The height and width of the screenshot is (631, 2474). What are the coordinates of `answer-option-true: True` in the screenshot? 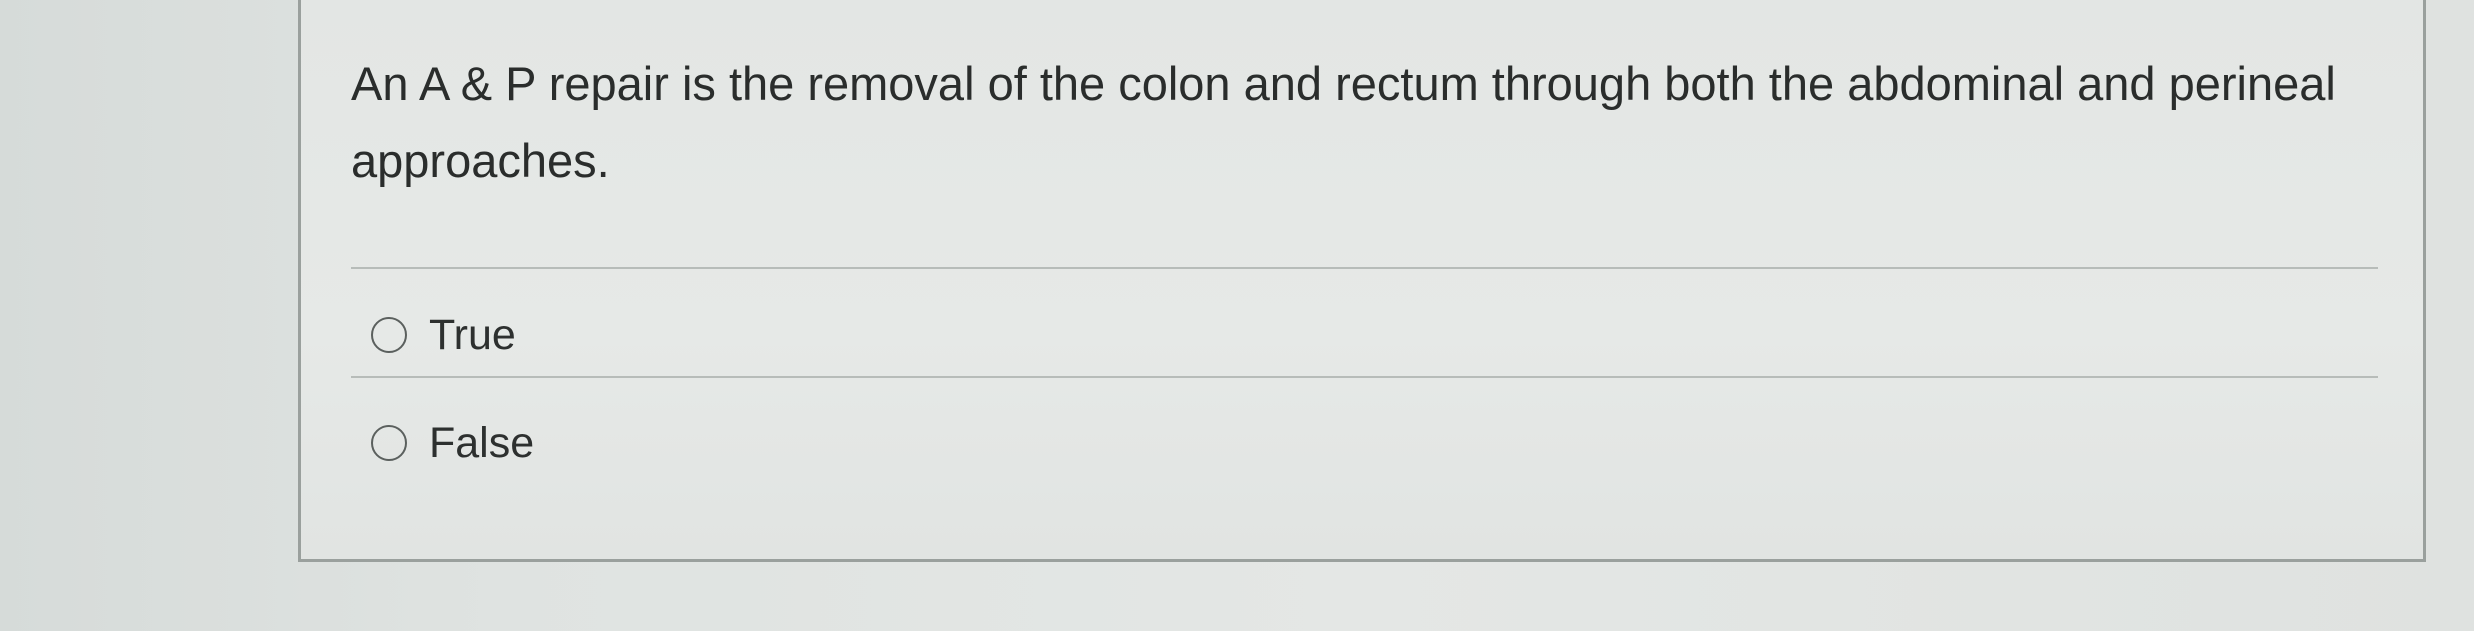 It's located at (443, 335).